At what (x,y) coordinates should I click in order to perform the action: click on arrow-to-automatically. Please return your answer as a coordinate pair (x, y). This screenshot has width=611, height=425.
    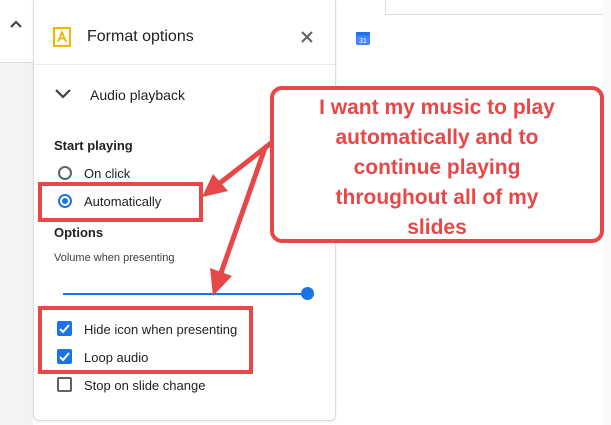
    Looking at the image, I should click on (247, 161).